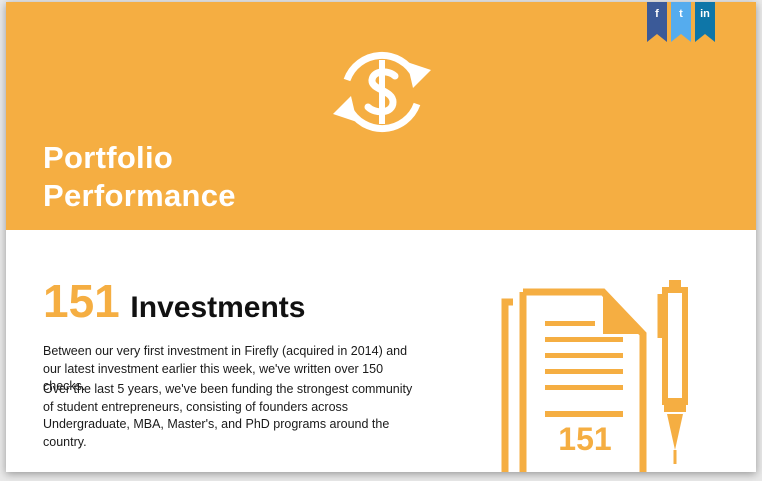 The image size is (762, 481). Describe the element at coordinates (657, 22) in the screenshot. I see `facebook-share-button: f` at that location.